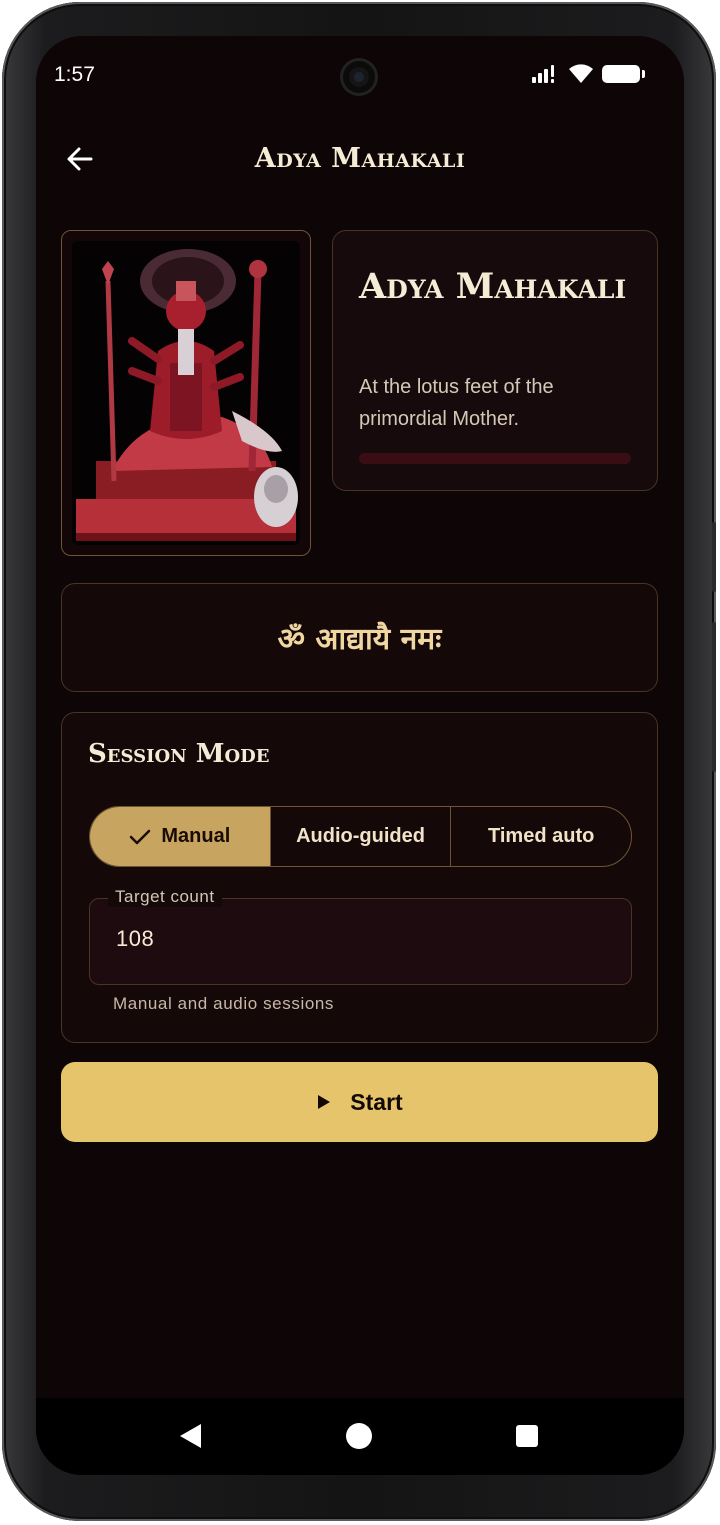 The height and width of the screenshot is (1525, 720). What do you see at coordinates (224, 1003) in the screenshot?
I see `target-count-helper: Manual and audio sessions` at bounding box center [224, 1003].